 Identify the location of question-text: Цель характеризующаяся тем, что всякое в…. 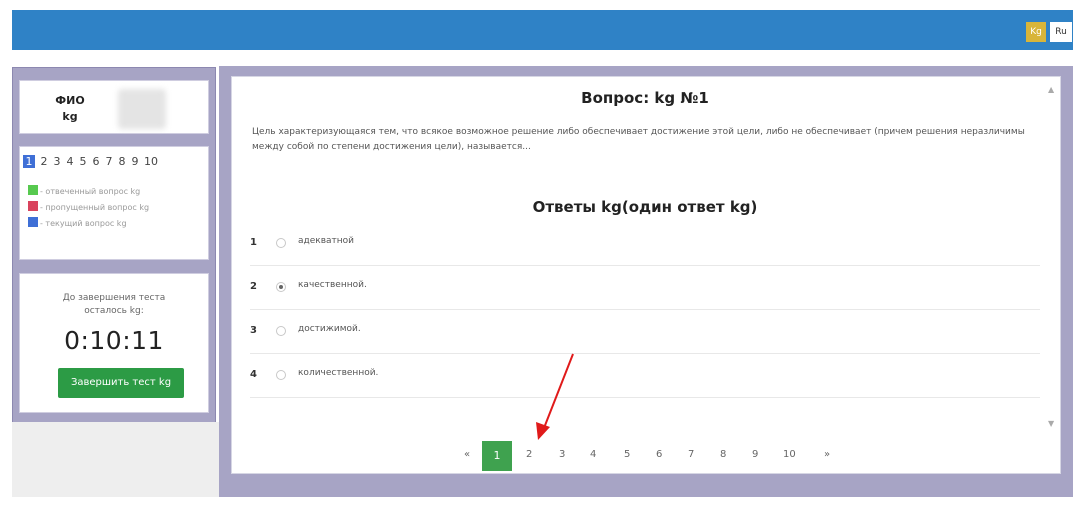
(638, 139).